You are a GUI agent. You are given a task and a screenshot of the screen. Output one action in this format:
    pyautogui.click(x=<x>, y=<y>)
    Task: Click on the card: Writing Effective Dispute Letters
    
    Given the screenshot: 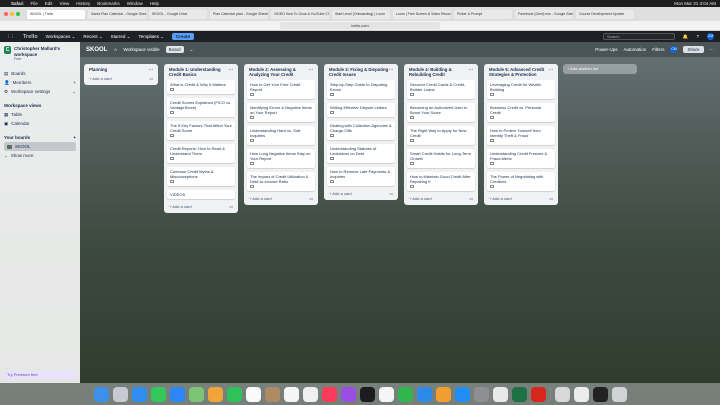 What is the action you would take?
    pyautogui.click(x=361, y=110)
    